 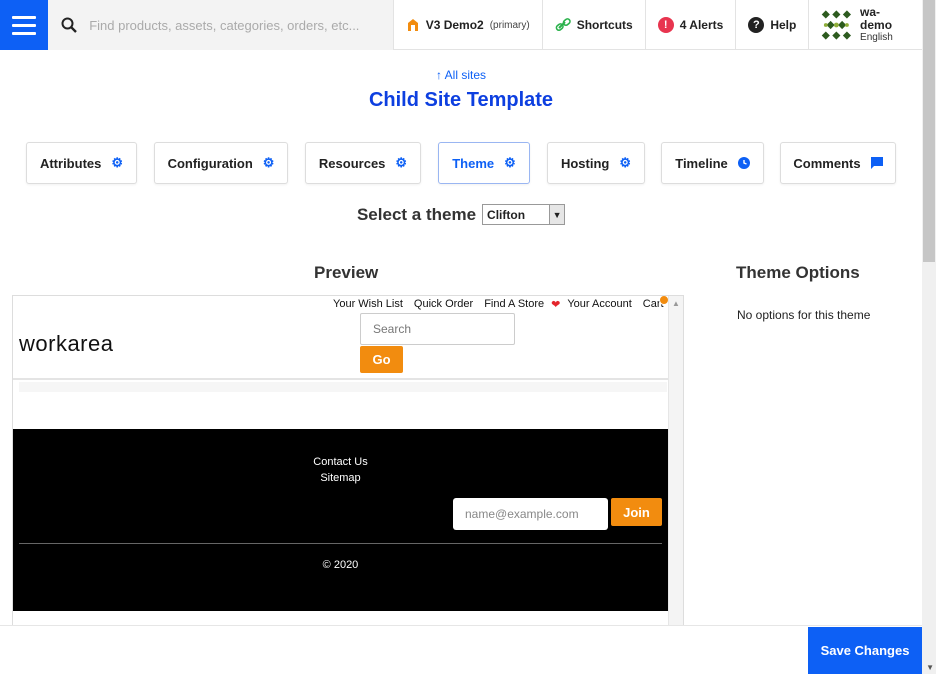 What do you see at coordinates (804, 315) in the screenshot?
I see `no-options-text: No options for this theme` at bounding box center [804, 315].